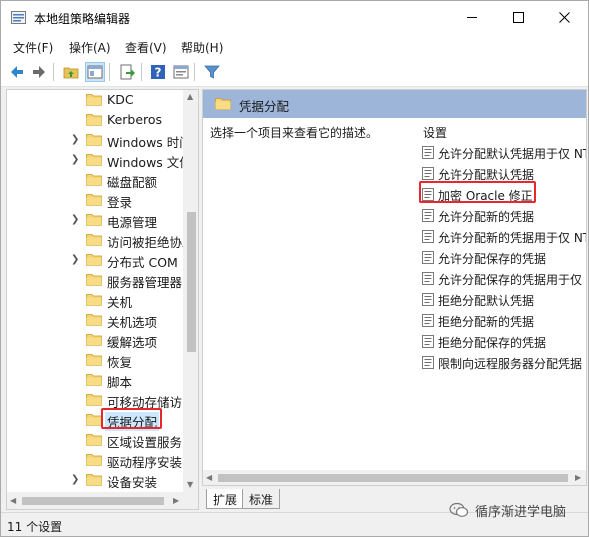 This screenshot has height=537, width=589. Describe the element at coordinates (95, 72) in the screenshot. I see `show-hide-tree-button` at that location.